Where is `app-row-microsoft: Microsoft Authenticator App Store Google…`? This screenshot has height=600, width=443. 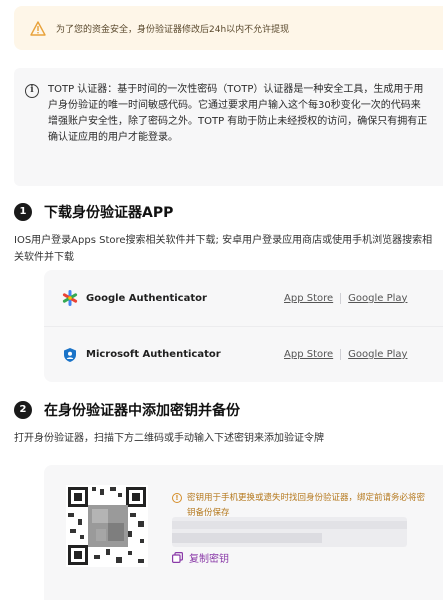 app-row-microsoft: Microsoft Authenticator App Store Google… is located at coordinates (243, 354).